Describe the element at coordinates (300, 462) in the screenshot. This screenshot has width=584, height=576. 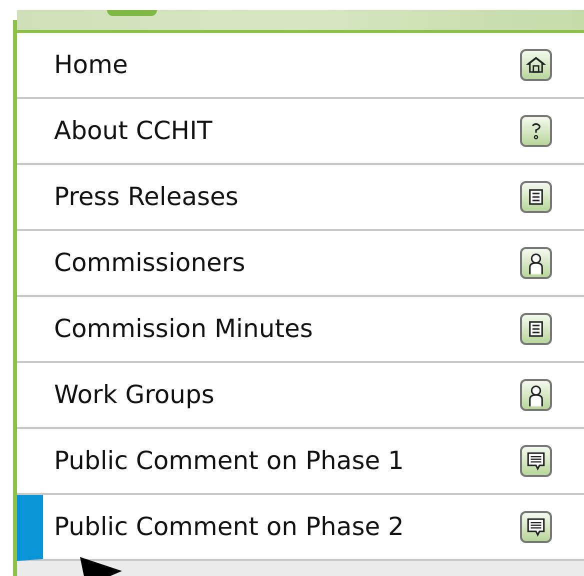
I see `menu-item: Public Comment on Phase 1` at that location.